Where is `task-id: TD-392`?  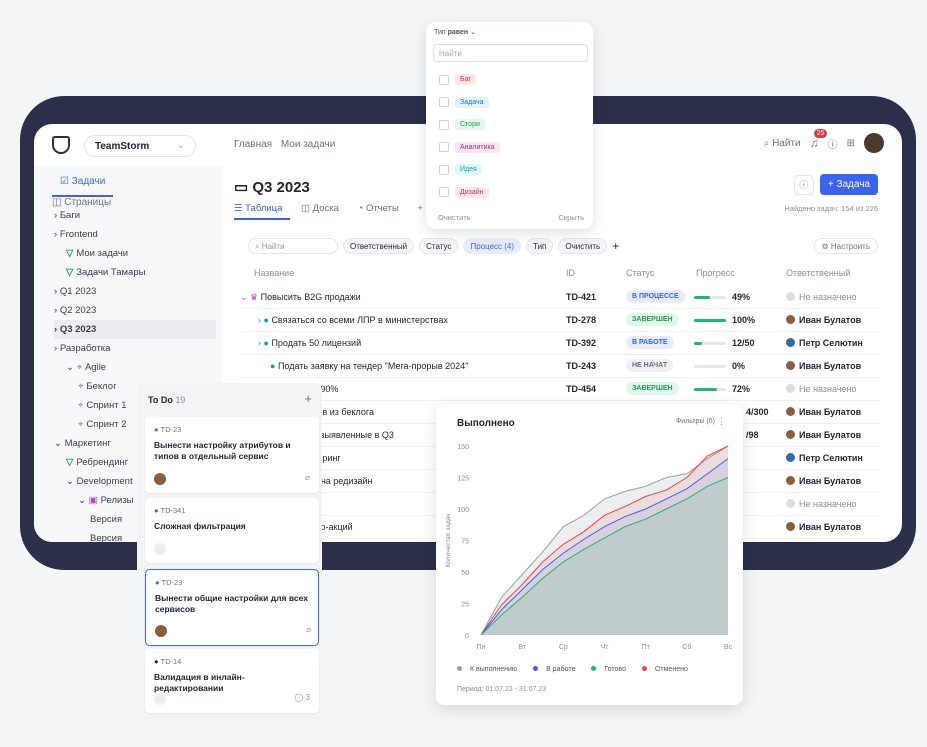
task-id: TD-392 is located at coordinates (581, 343).